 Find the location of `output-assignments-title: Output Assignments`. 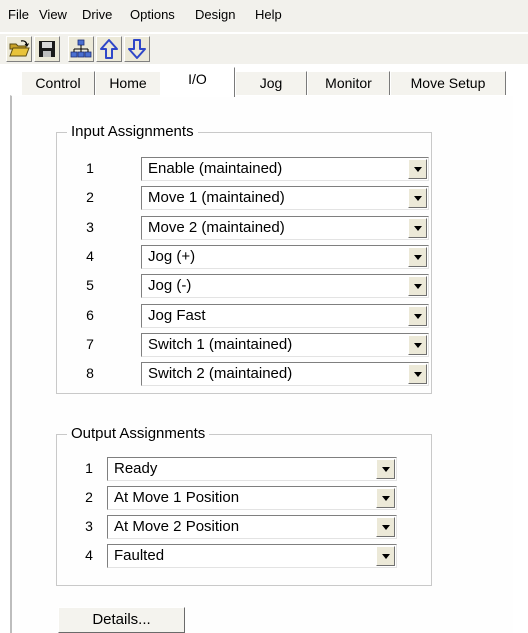

output-assignments-title: Output Assignments is located at coordinates (138, 434).